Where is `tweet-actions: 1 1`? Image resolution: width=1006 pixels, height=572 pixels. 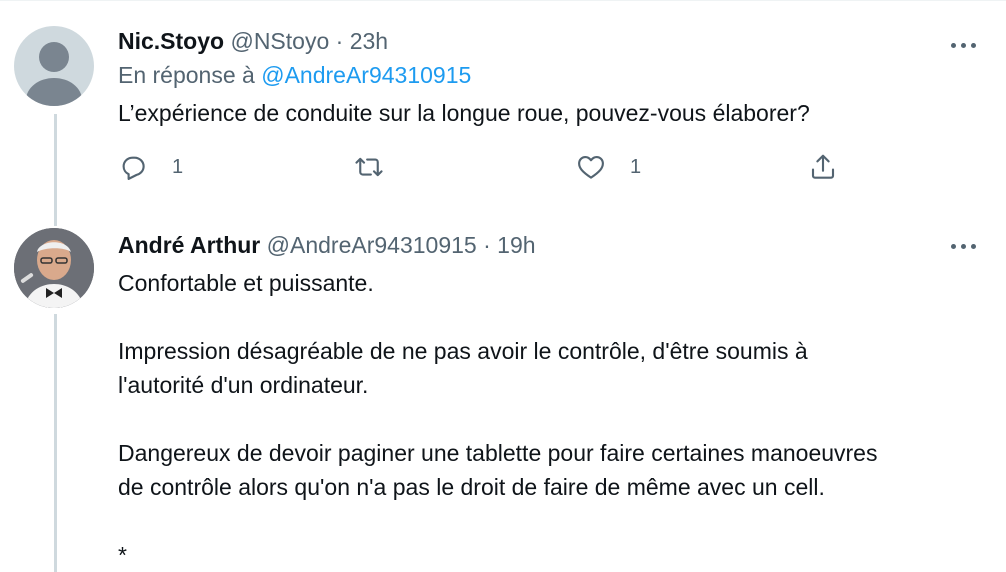 tweet-actions: 1 1 is located at coordinates (488, 172).